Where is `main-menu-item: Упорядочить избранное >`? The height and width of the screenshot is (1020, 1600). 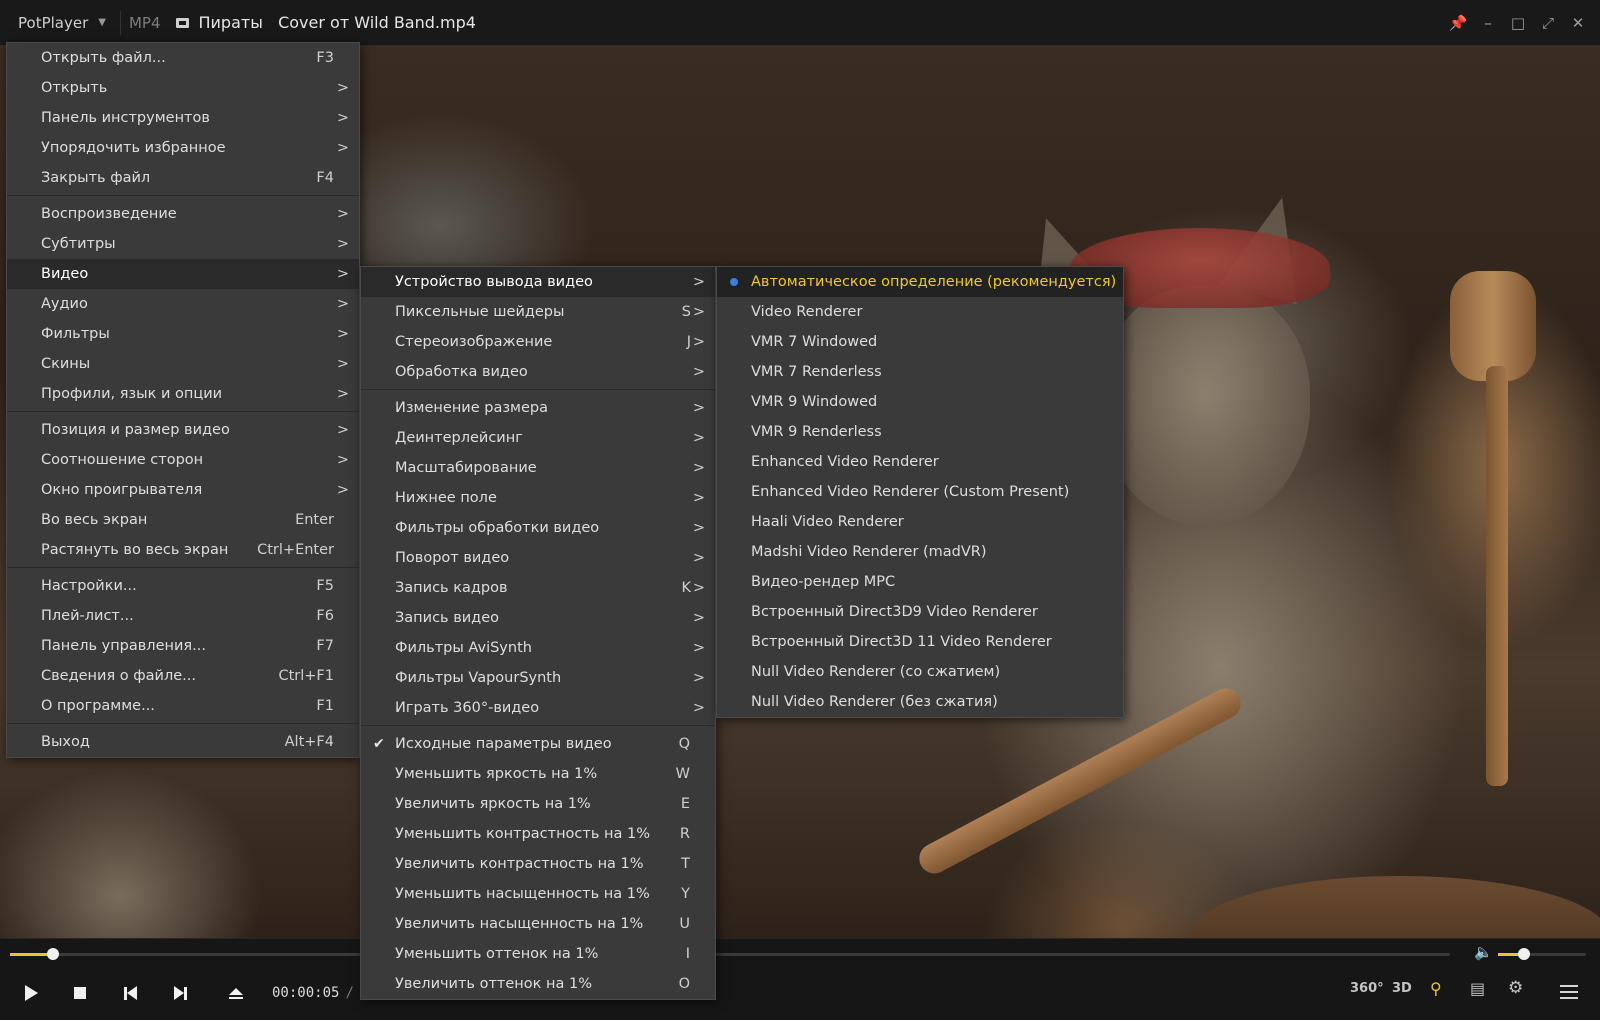 main-menu-item: Упорядочить избранное > is located at coordinates (183, 148).